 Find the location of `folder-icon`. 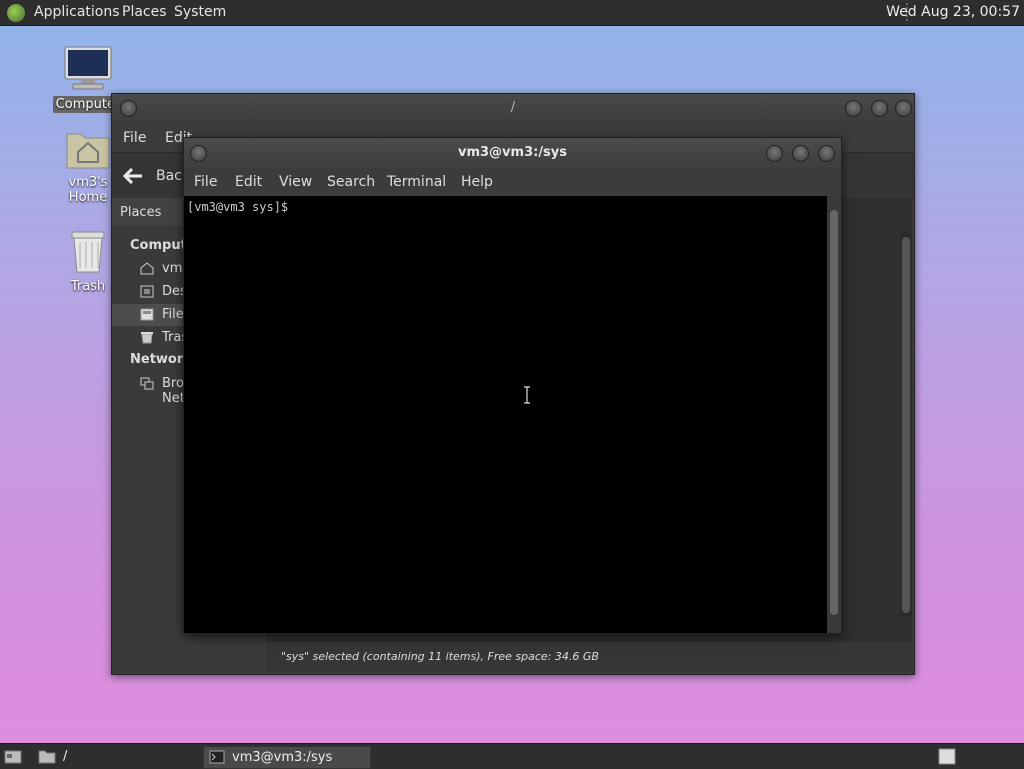

folder-icon is located at coordinates (47, 757).